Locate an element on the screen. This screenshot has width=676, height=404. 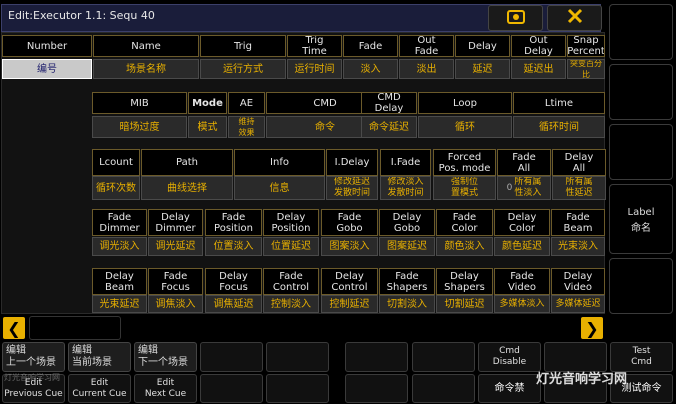
group3-value-0: 循环次数 is located at coordinates (116, 188).